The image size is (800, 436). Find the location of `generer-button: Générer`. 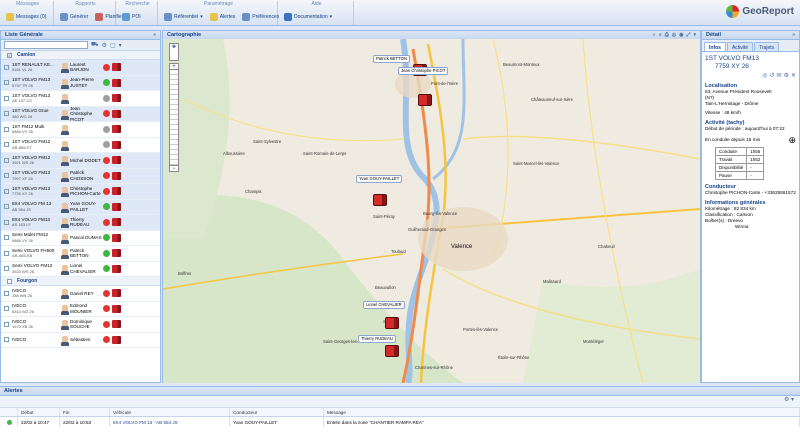

generer-button: Générer is located at coordinates (74, 17).